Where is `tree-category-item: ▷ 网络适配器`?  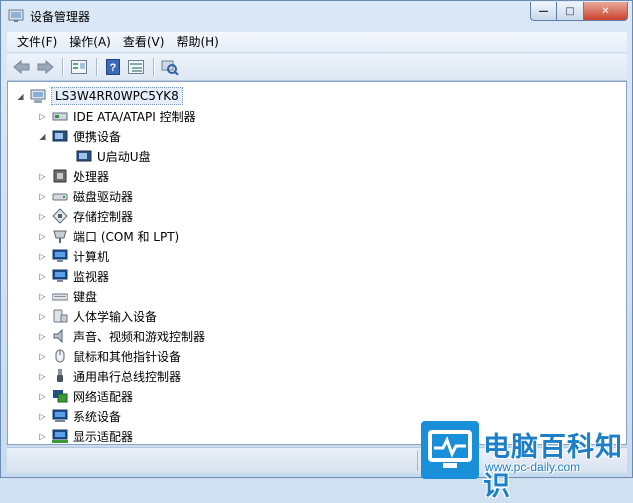
tree-category-item: ▷ 网络适配器 is located at coordinates (85, 396).